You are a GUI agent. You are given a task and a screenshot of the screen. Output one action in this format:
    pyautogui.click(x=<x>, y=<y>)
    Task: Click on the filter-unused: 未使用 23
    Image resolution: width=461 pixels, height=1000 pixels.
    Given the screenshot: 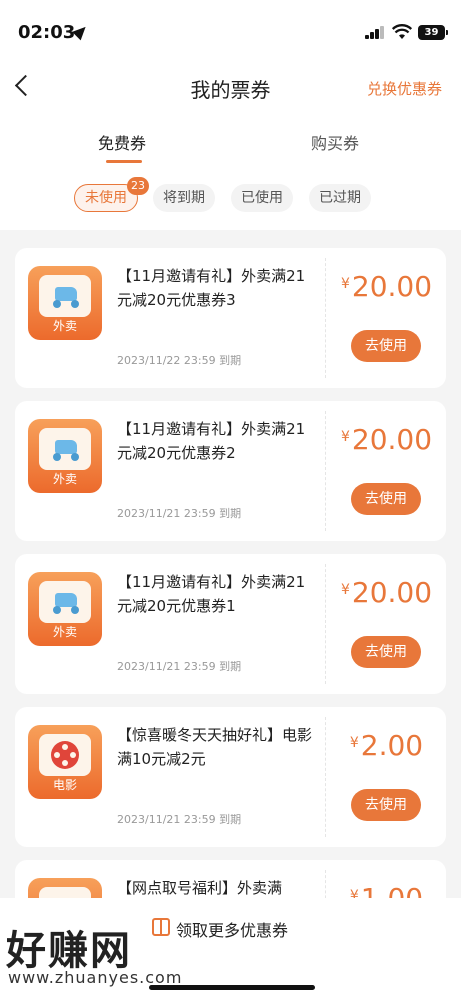 What is the action you would take?
    pyautogui.click(x=111, y=194)
    